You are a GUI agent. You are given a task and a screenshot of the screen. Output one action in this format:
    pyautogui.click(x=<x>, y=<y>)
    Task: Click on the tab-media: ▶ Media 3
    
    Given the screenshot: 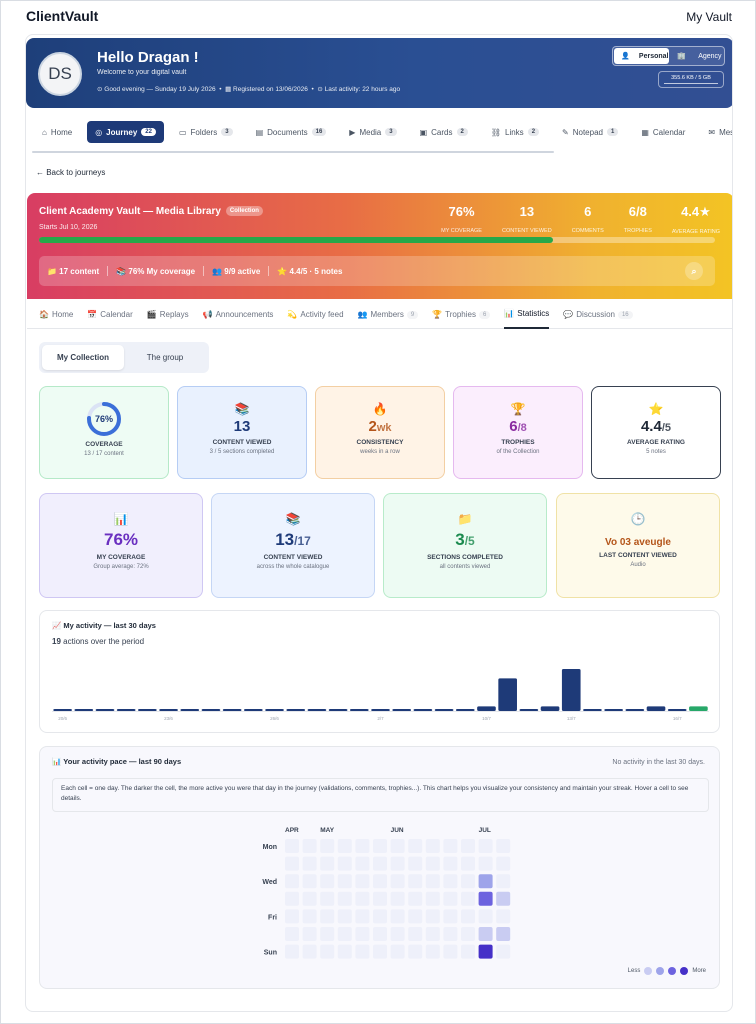 What is the action you would take?
    pyautogui.click(x=372, y=132)
    